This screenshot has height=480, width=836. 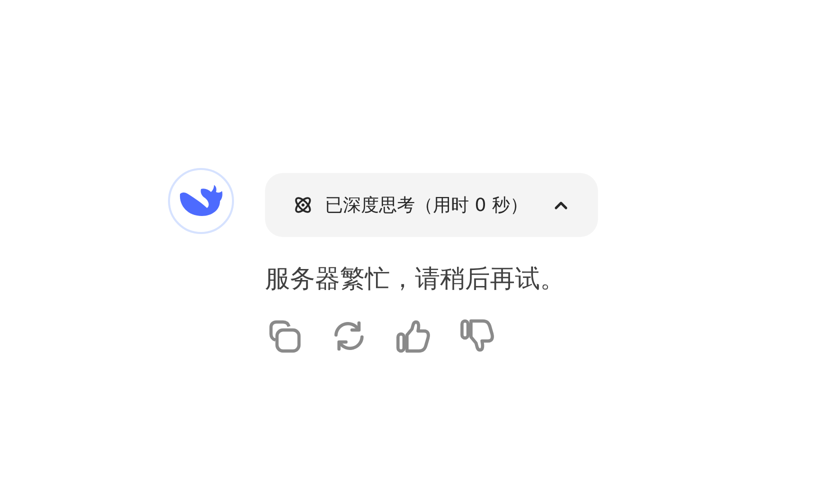 I want to click on copy-icon, so click(x=285, y=336).